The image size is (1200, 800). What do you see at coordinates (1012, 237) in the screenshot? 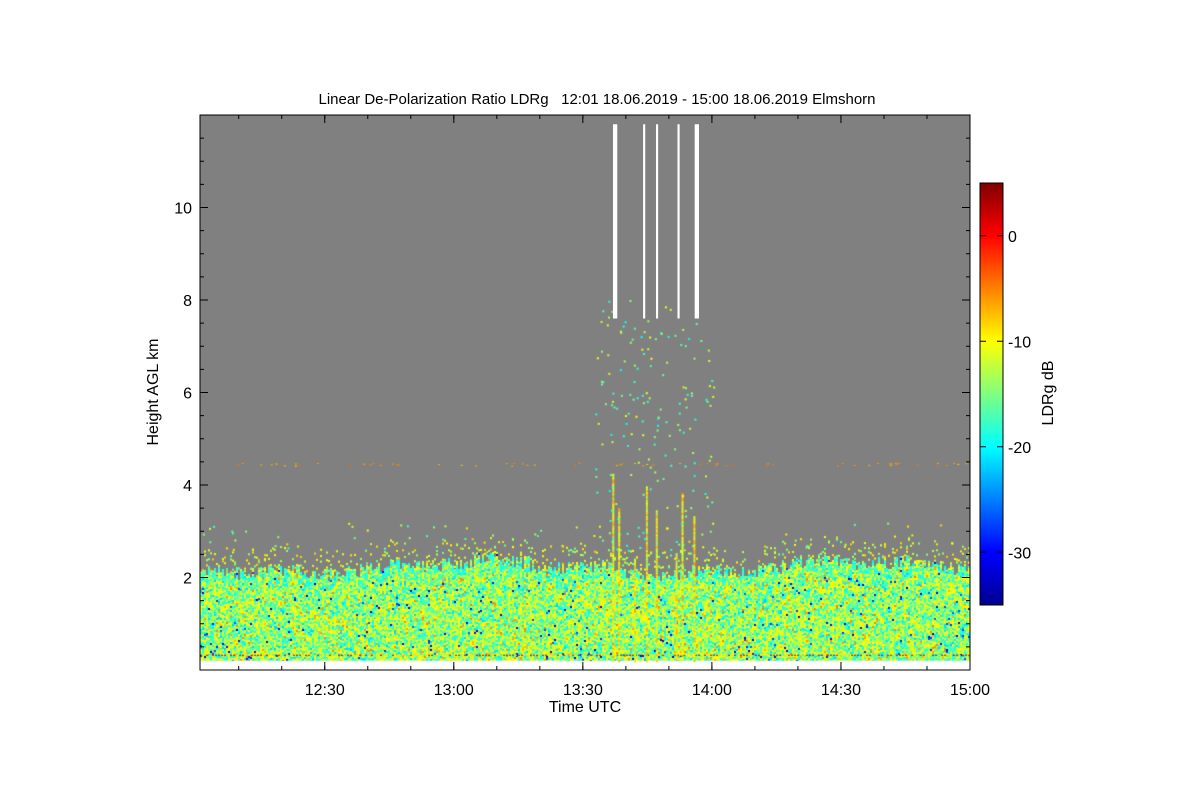
I see `colorbar-tick-label: 0` at bounding box center [1012, 237].